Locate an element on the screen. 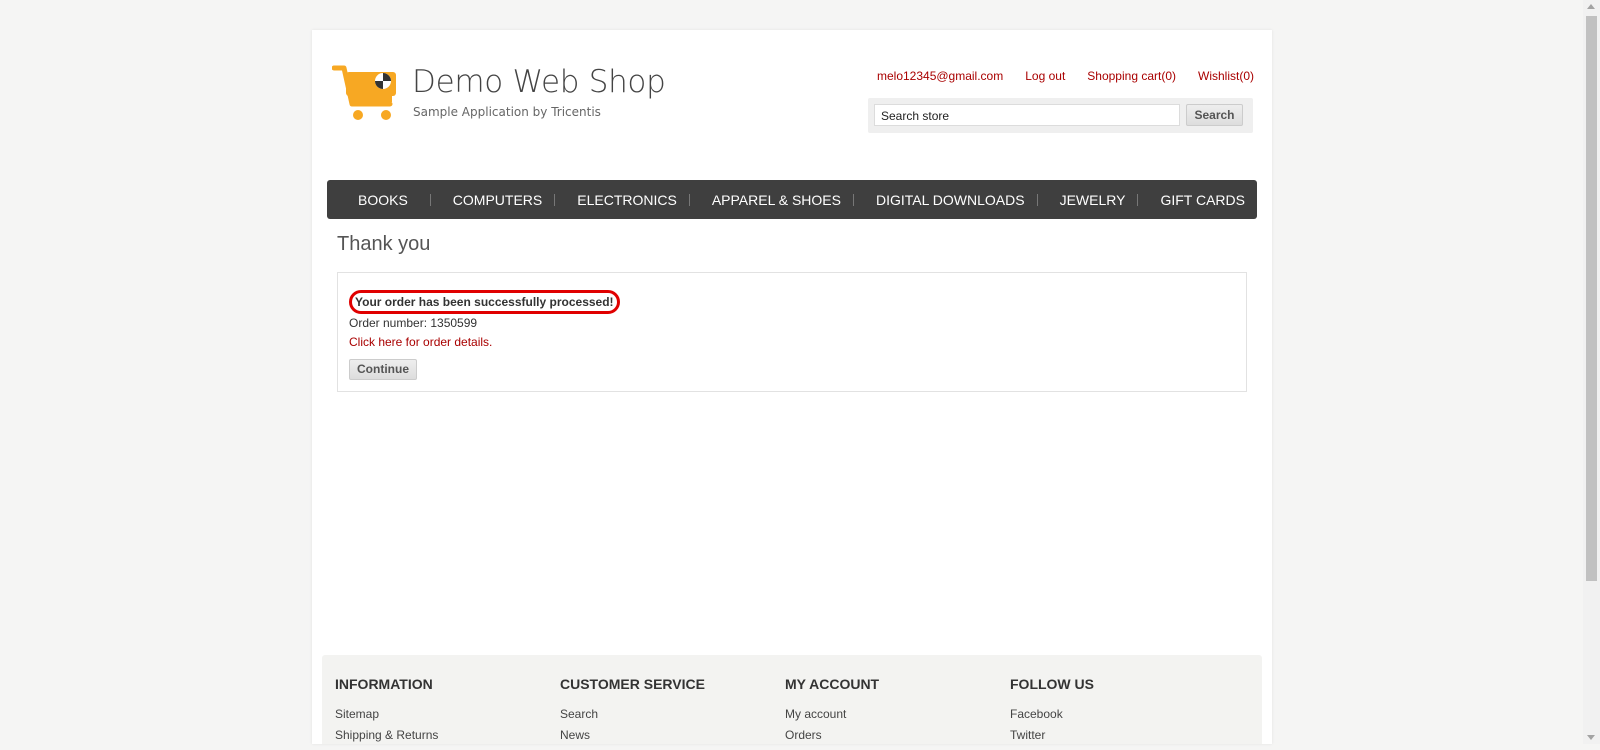 Image resolution: width=1600 pixels, height=750 pixels. footer-link-search: Search is located at coordinates (632, 714).